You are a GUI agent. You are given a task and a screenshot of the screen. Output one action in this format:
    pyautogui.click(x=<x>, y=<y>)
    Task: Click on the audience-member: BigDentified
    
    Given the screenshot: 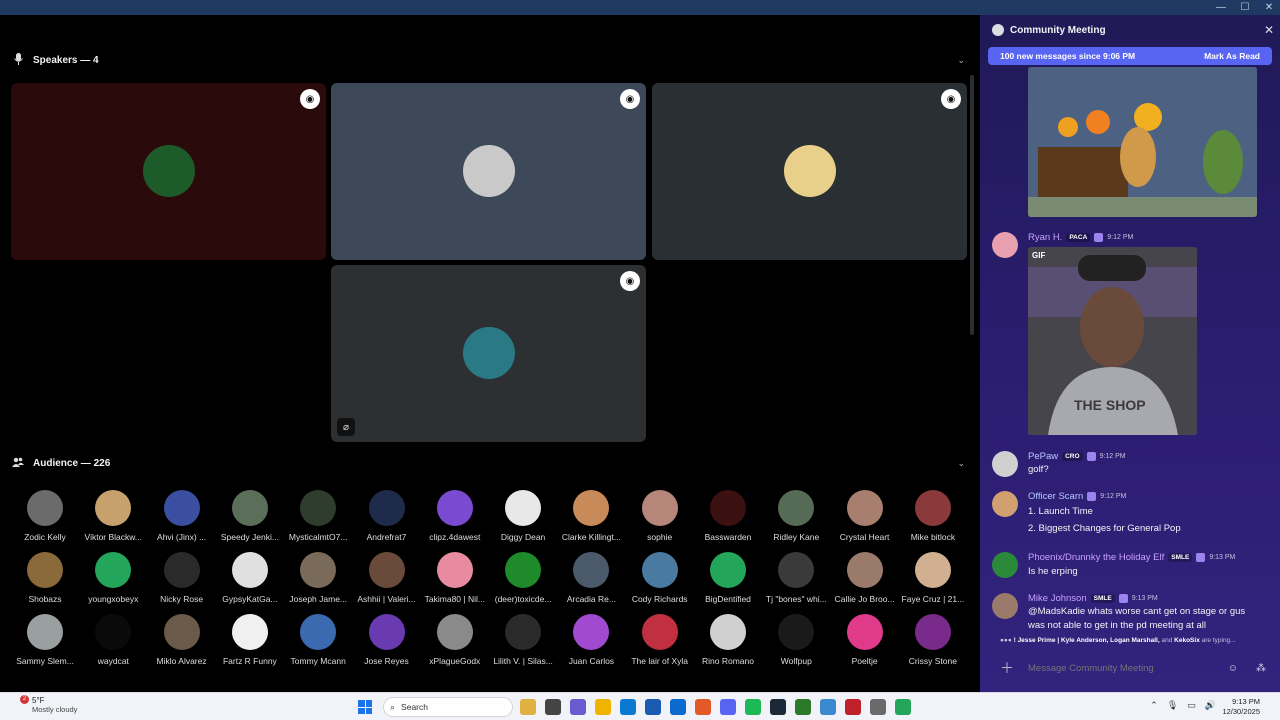 What is the action you would take?
    pyautogui.click(x=728, y=578)
    